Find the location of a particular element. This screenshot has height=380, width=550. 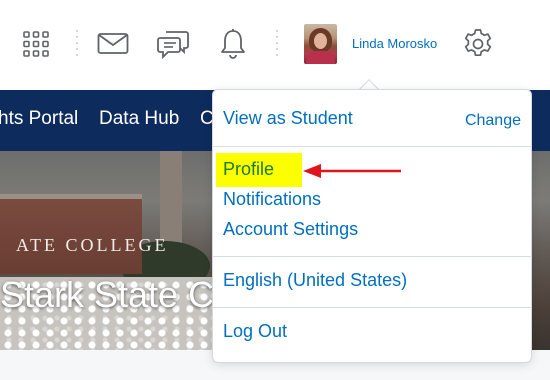

language-link: English (United States) is located at coordinates (315, 280).